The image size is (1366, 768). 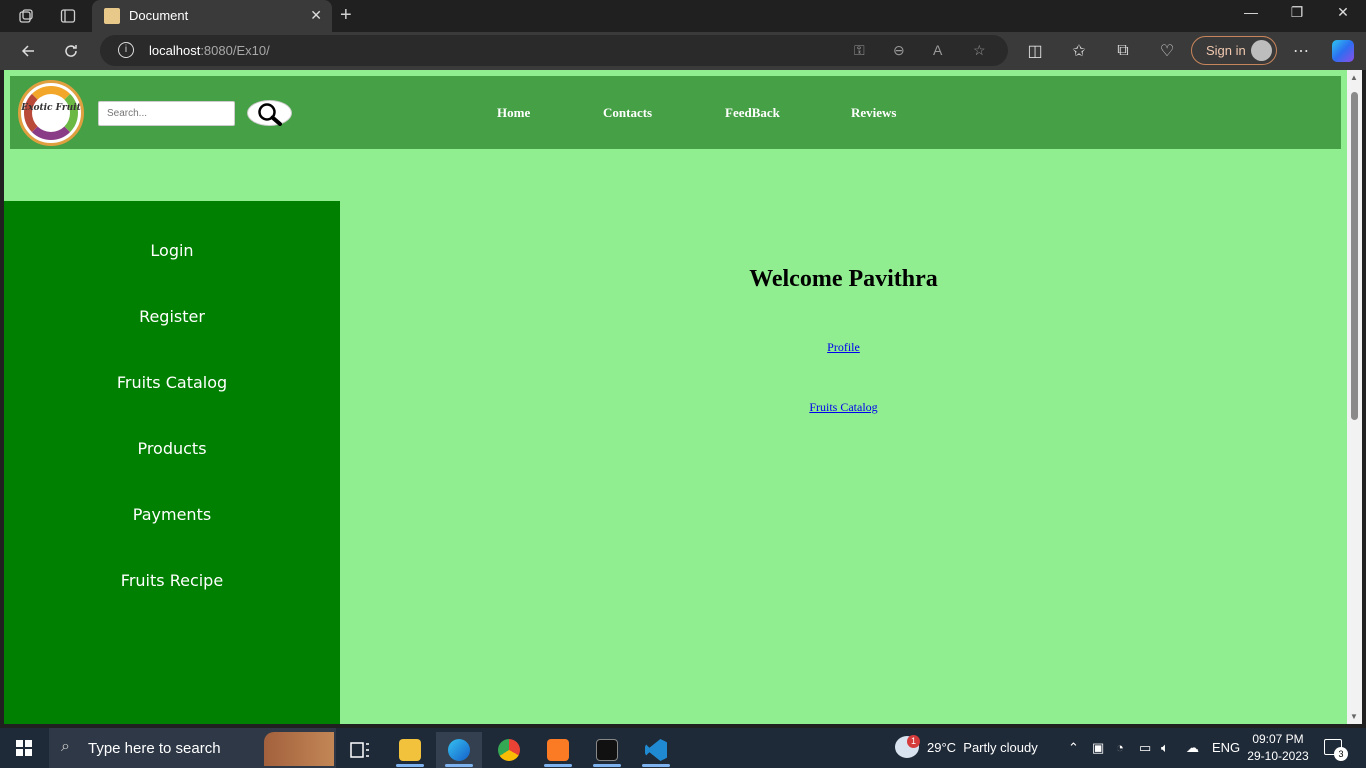 I want to click on onedrive-icon: ☁, so click(x=1192, y=748).